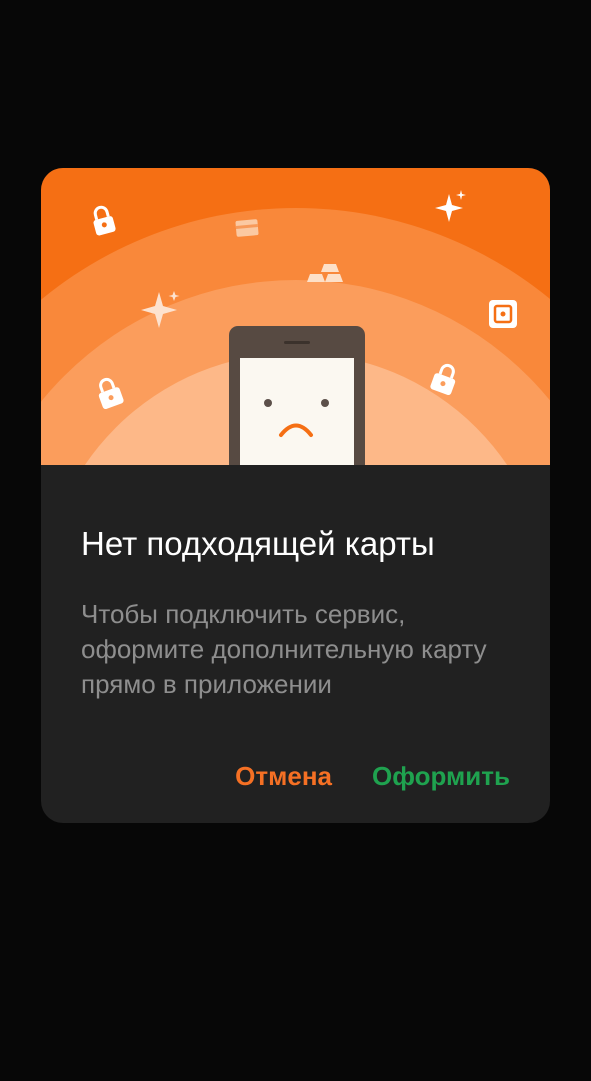 Image resolution: width=591 pixels, height=1081 pixels. Describe the element at coordinates (247, 228) in the screenshot. I see `card-icon` at that location.